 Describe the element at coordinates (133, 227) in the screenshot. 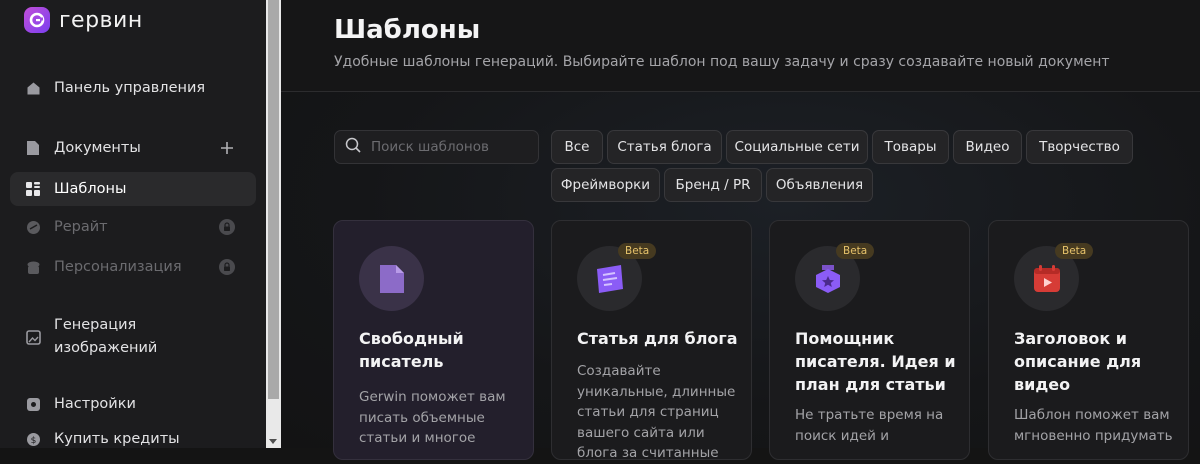

I see `sidebar-item-rewrite: Рерайт` at that location.